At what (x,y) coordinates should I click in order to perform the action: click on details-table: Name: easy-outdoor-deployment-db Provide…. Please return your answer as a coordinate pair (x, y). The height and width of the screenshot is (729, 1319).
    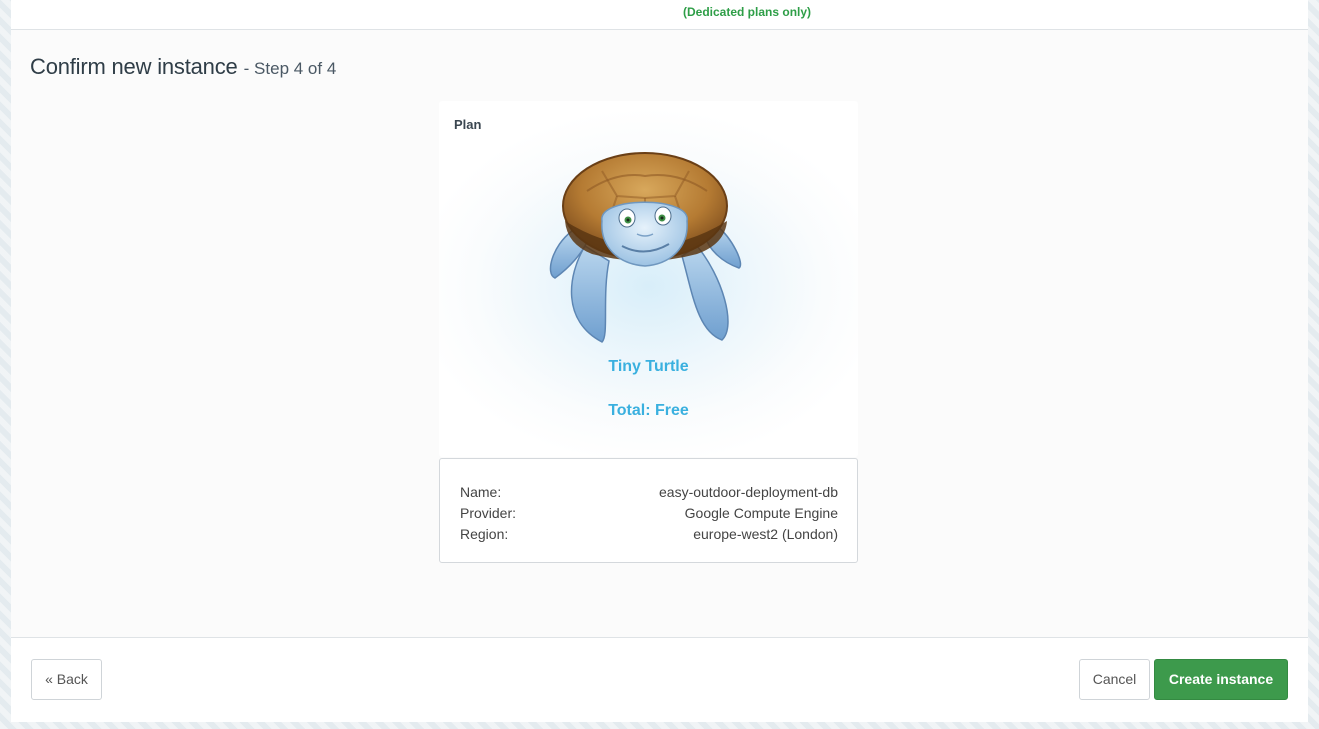
    Looking at the image, I should click on (649, 512).